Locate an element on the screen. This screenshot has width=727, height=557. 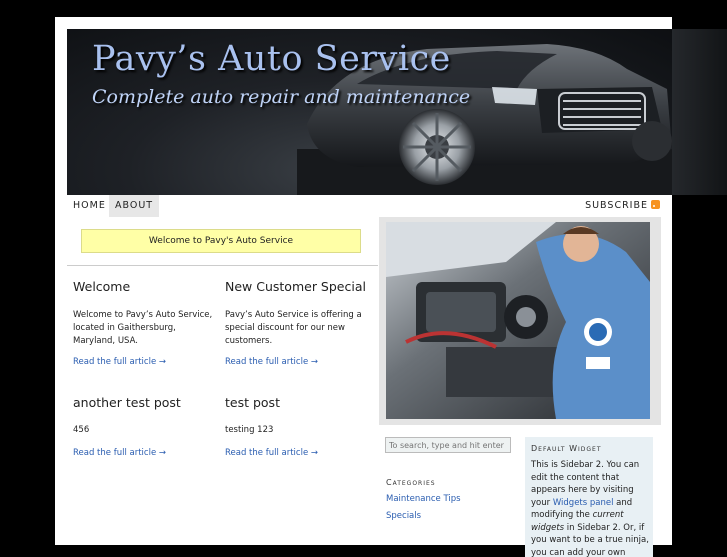
rss-icon is located at coordinates (655, 204).